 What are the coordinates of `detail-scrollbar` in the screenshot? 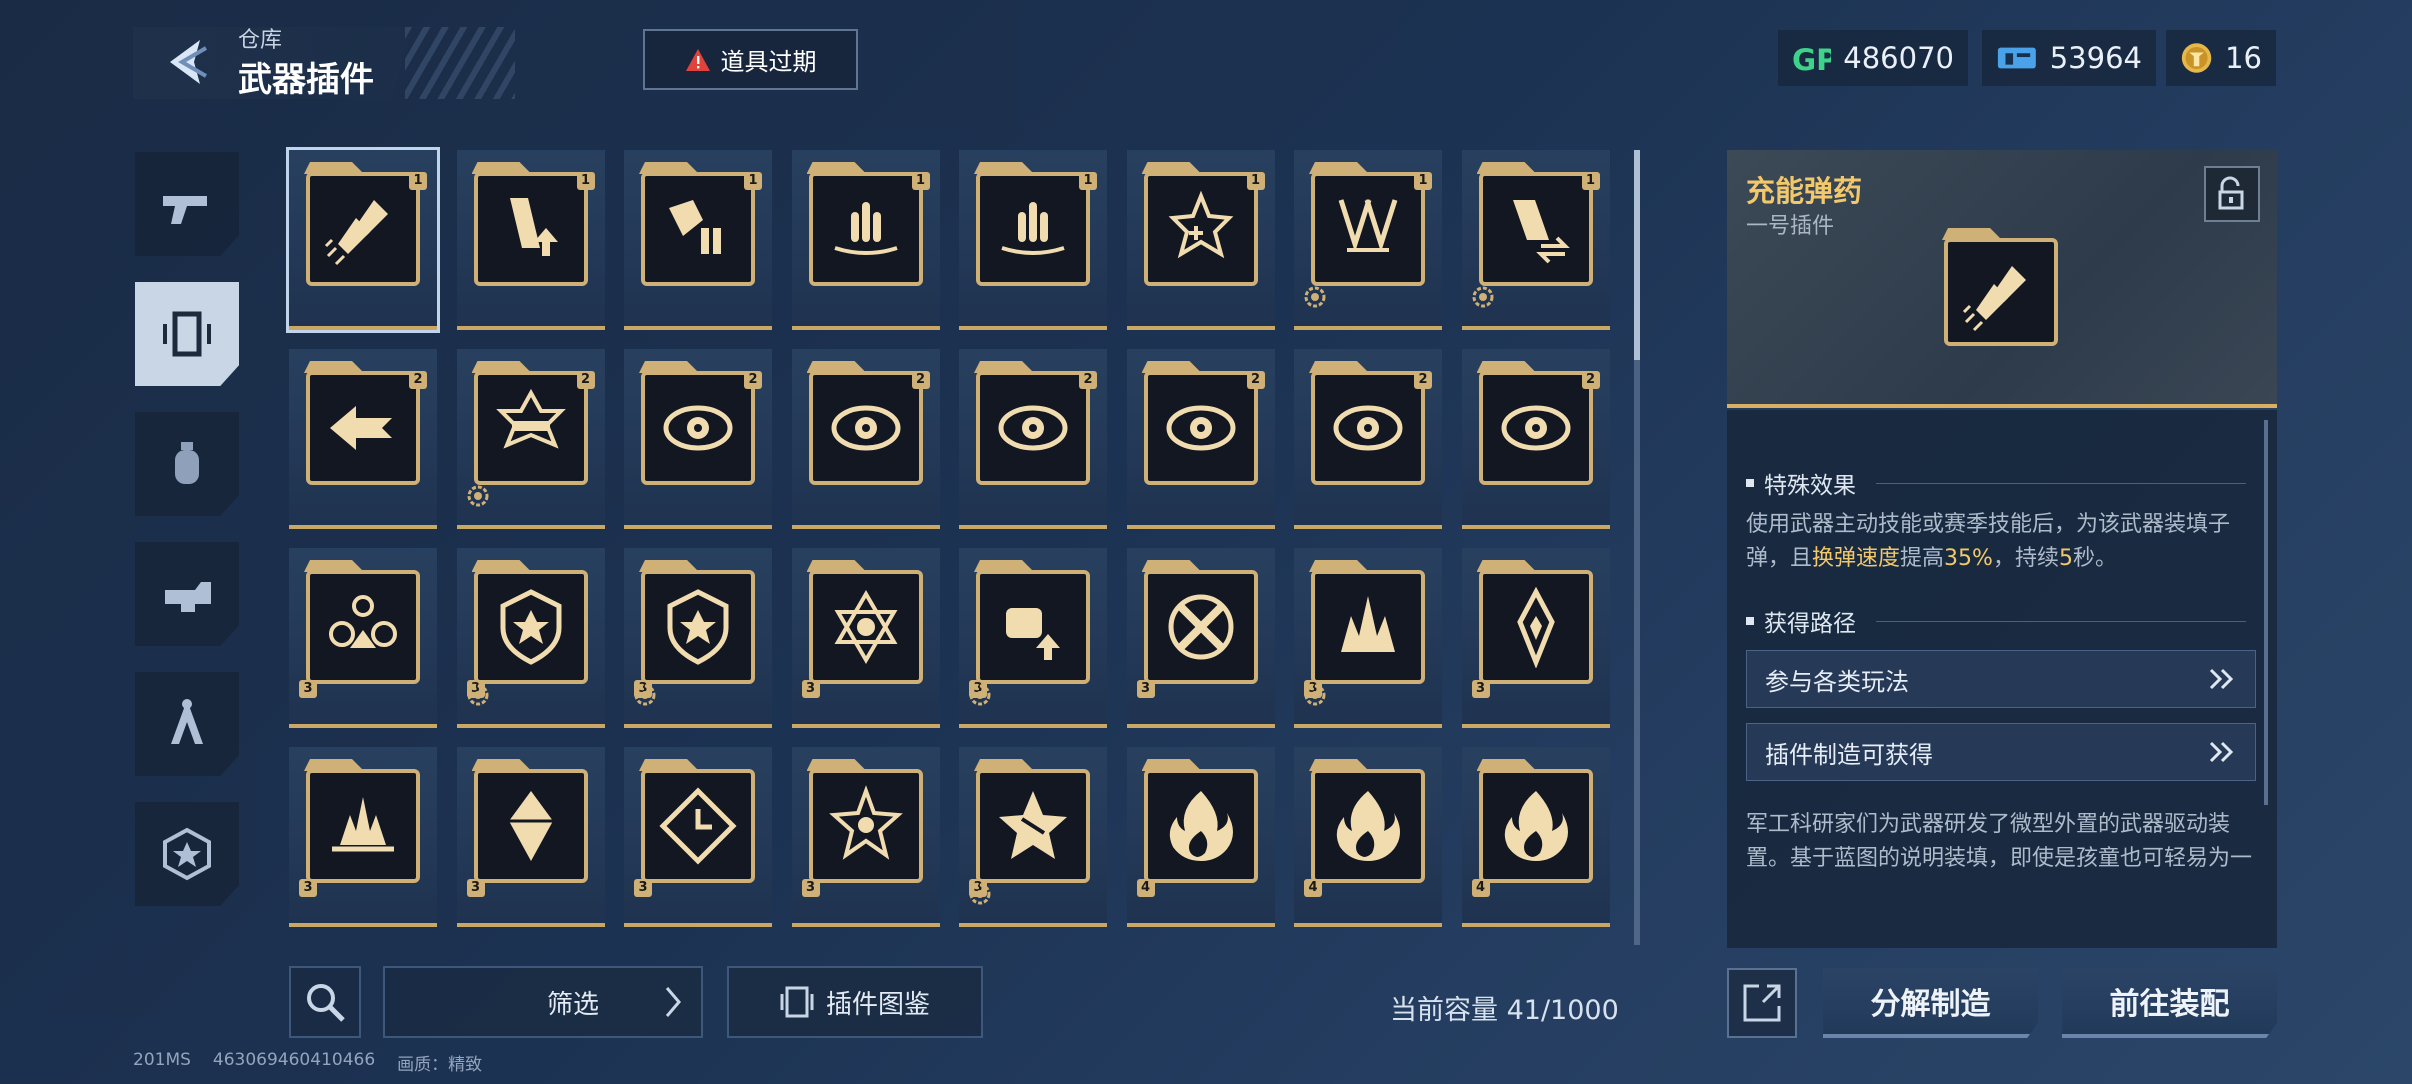 It's located at (2266, 612).